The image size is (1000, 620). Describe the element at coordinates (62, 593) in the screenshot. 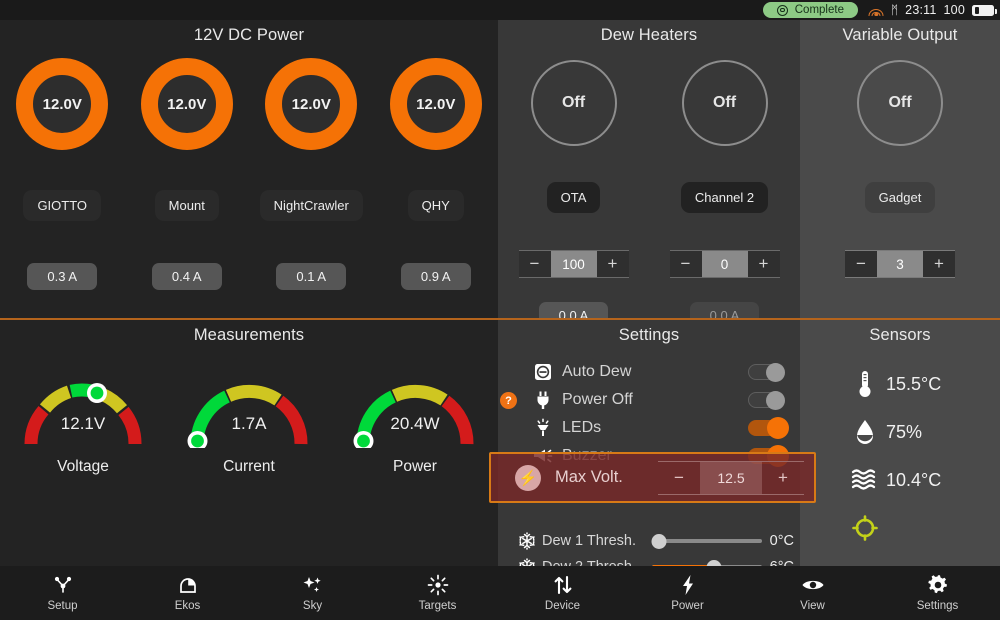

I see `nav-item-setup: Setup` at that location.